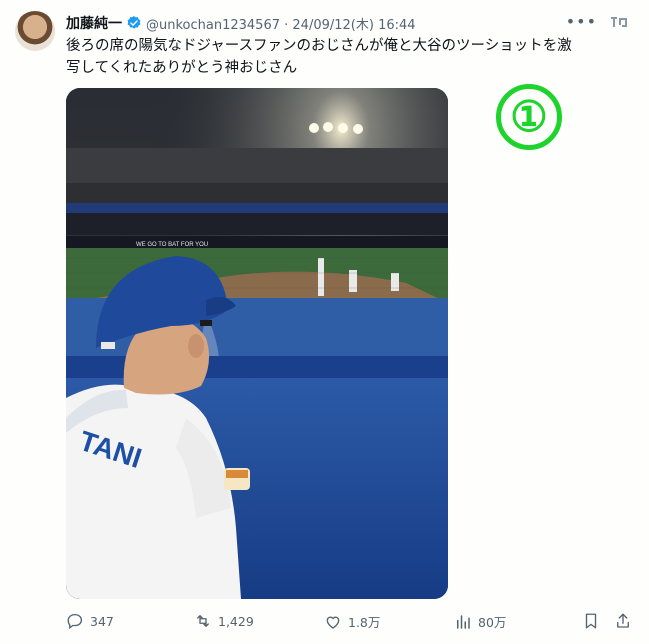 The width and height of the screenshot is (649, 644). I want to click on reply-count: 347, so click(102, 621).